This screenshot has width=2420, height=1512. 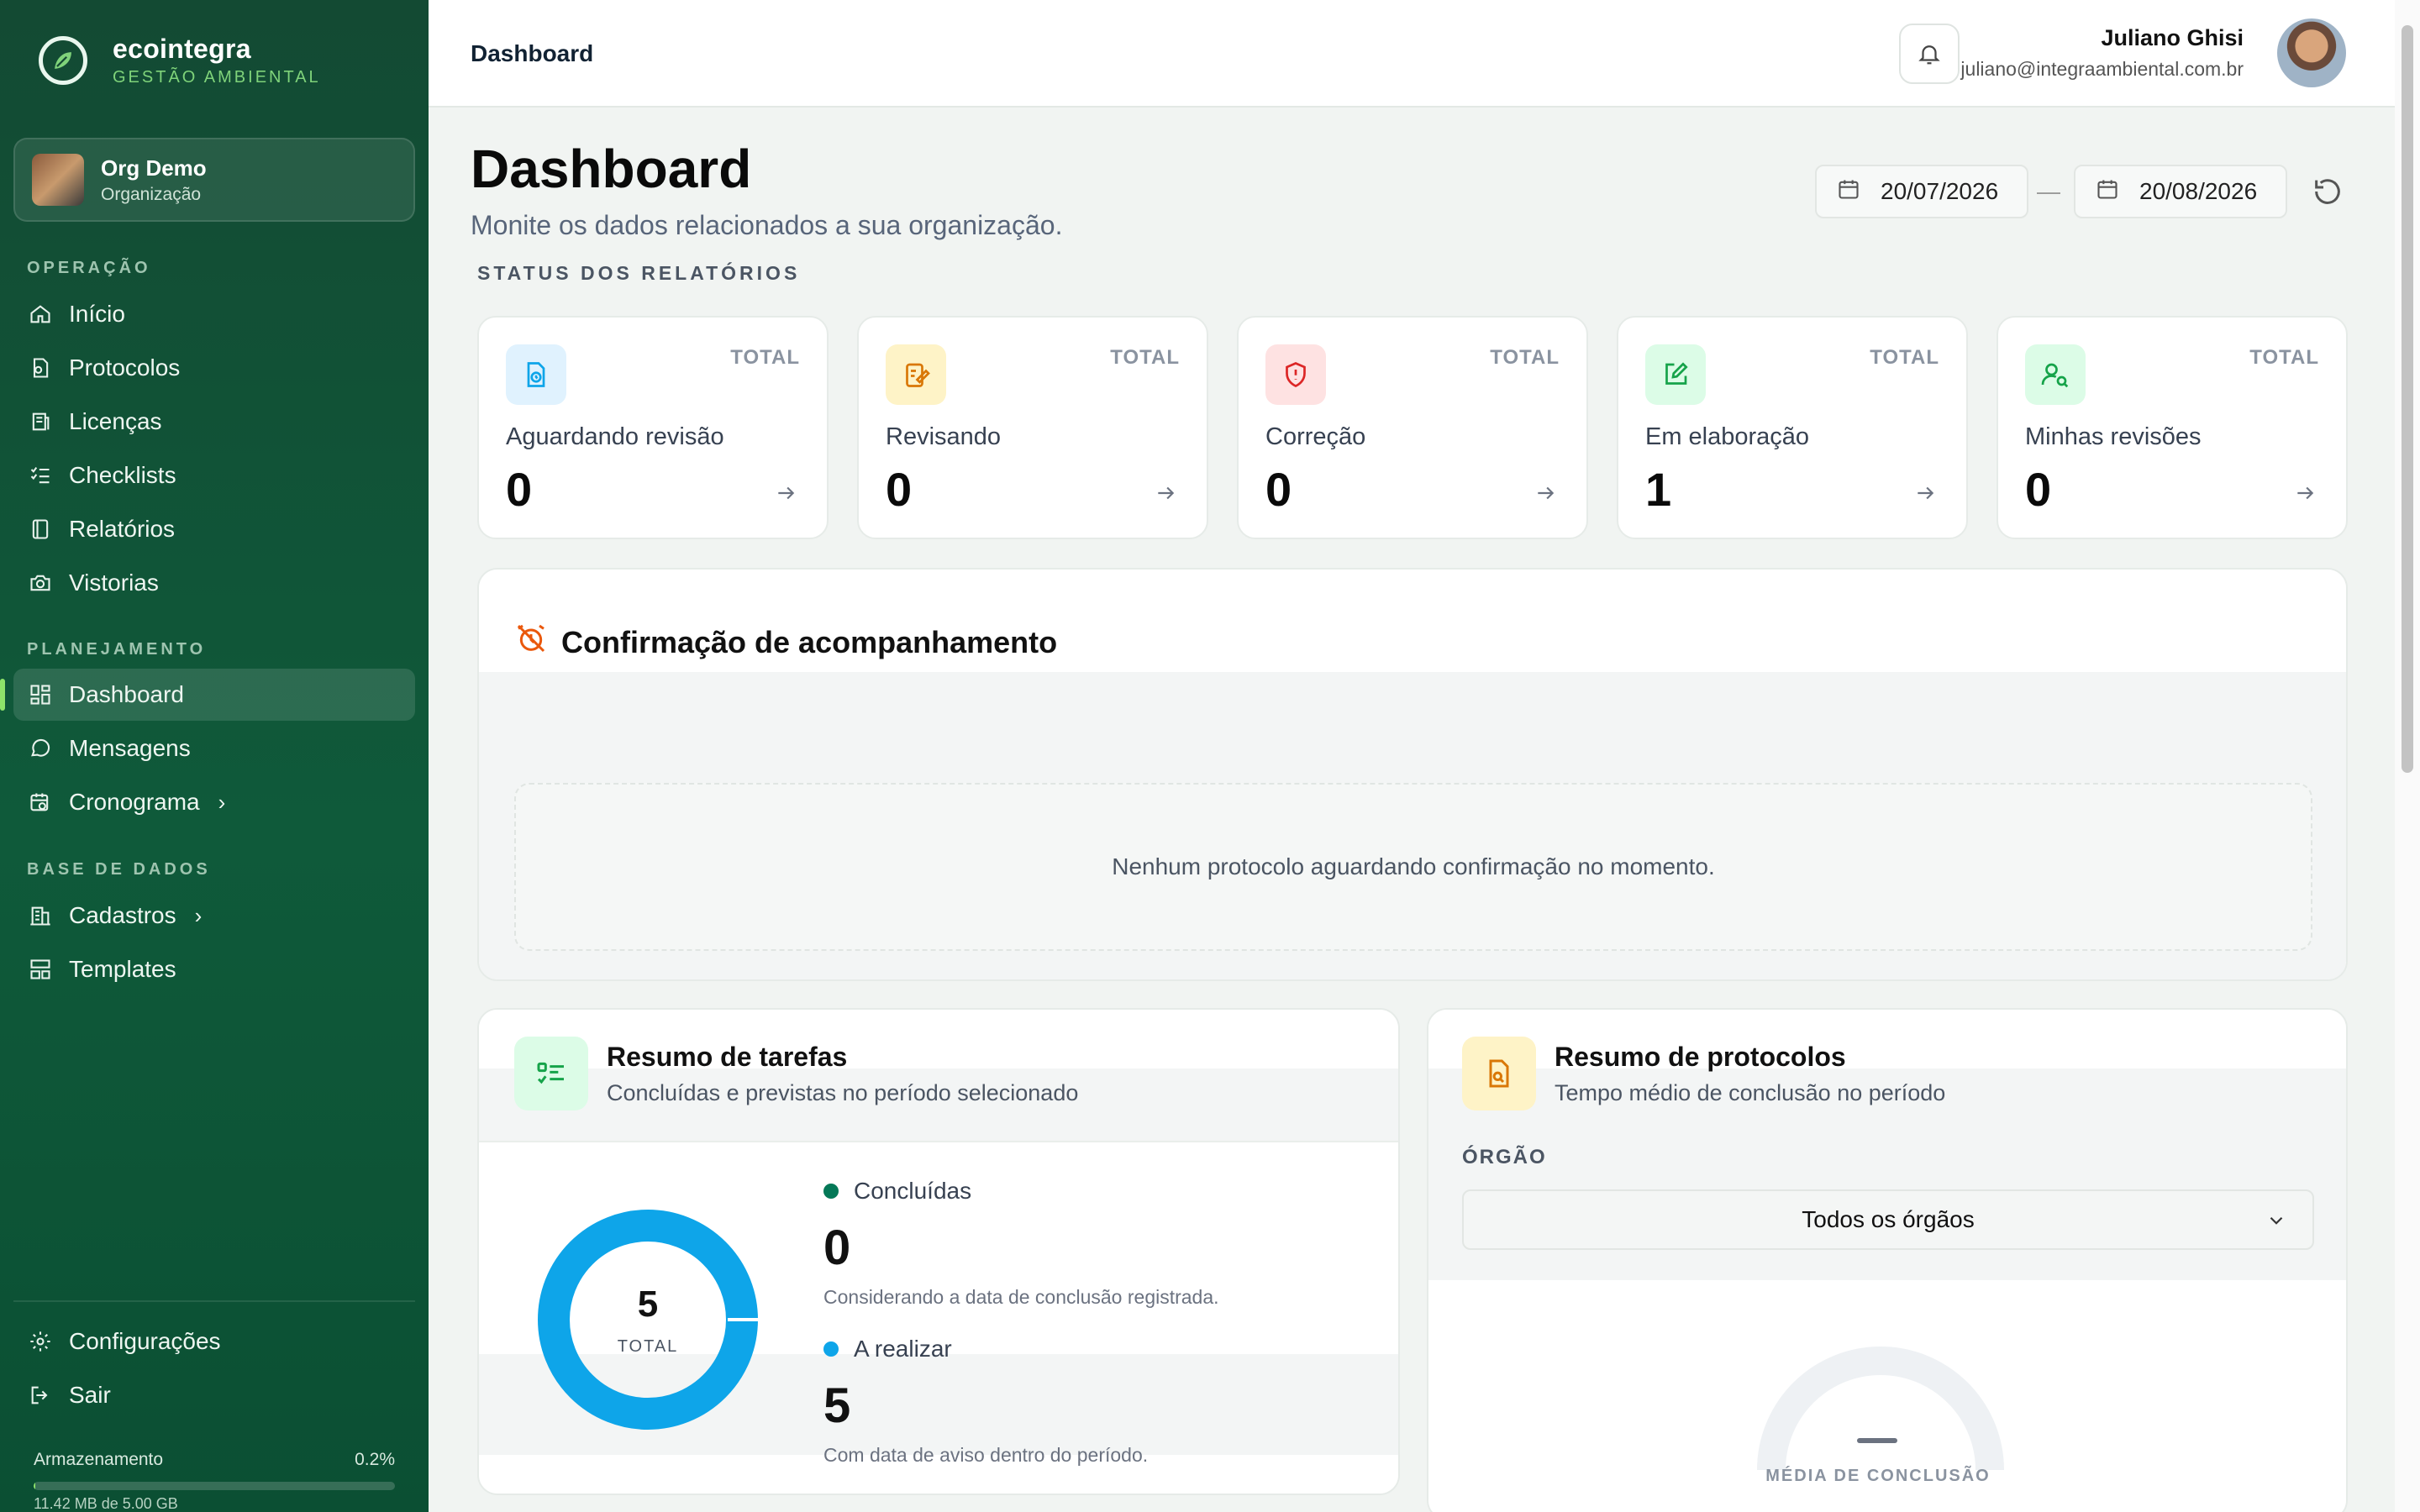 What do you see at coordinates (214, 1481) in the screenshot?
I see `storage-widget: Armazenamento 0.2% 11.42 MB de 5.00 GB` at bounding box center [214, 1481].